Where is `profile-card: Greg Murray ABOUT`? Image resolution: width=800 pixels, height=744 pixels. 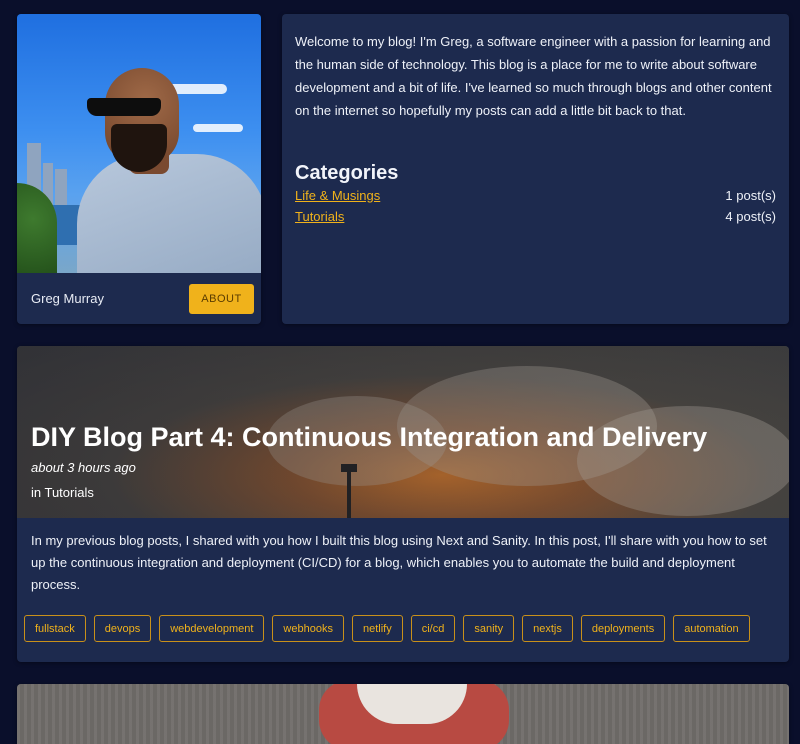 profile-card: Greg Murray ABOUT is located at coordinates (139, 169).